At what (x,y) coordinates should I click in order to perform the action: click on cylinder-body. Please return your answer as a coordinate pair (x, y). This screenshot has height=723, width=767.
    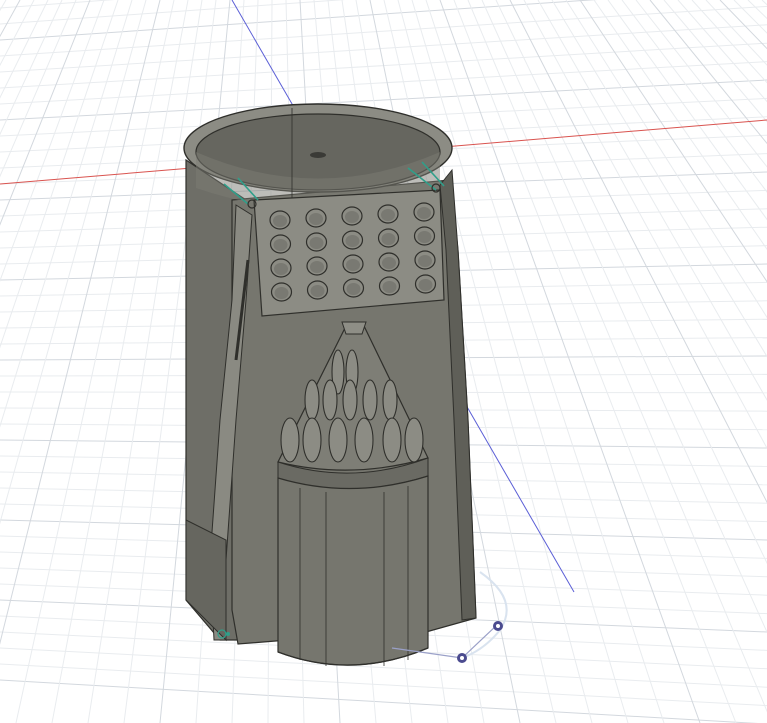
    Looking at the image, I should click on (353, 570).